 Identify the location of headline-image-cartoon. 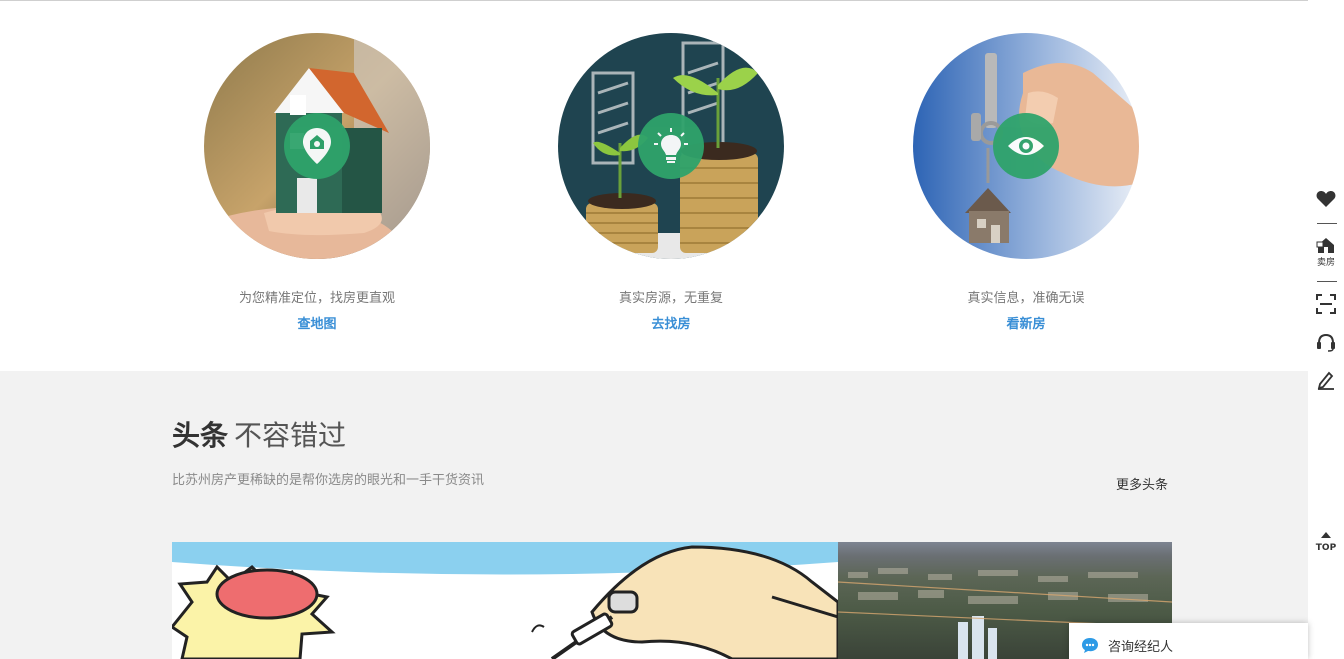
(505, 600).